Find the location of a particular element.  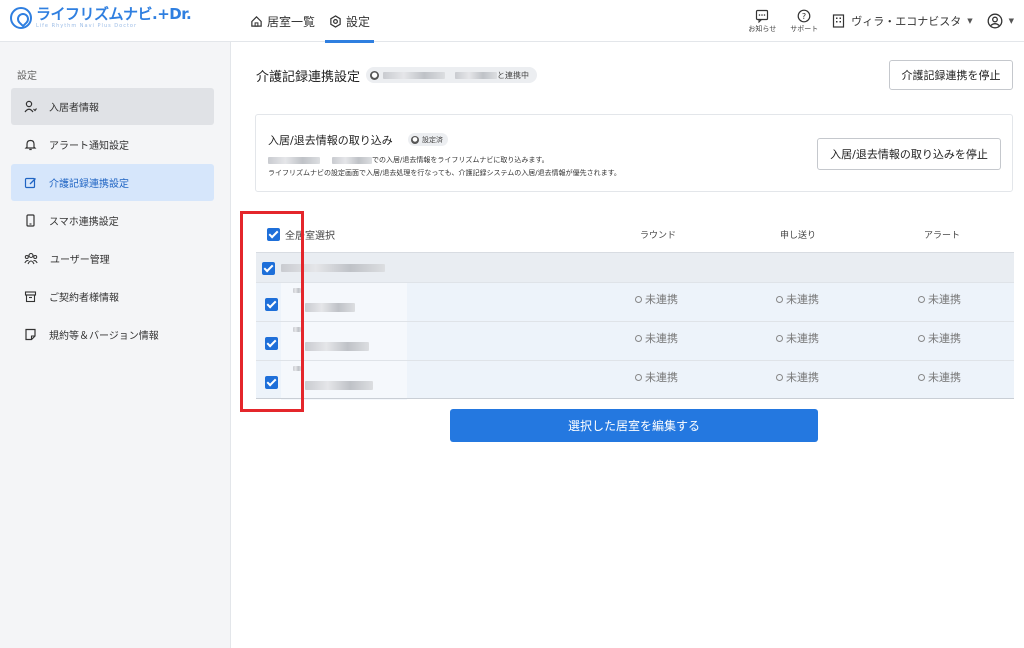

import-description-1: での入居/退去情報をライフリズムナビに取り込みます。 is located at coordinates (408, 160).